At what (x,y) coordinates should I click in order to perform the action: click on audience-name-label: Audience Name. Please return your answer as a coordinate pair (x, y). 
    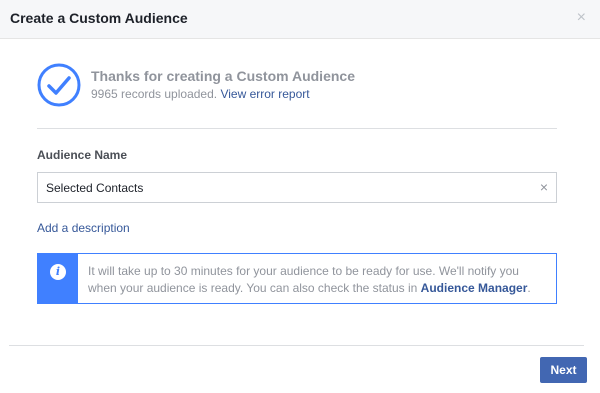
    Looking at the image, I should click on (82, 155).